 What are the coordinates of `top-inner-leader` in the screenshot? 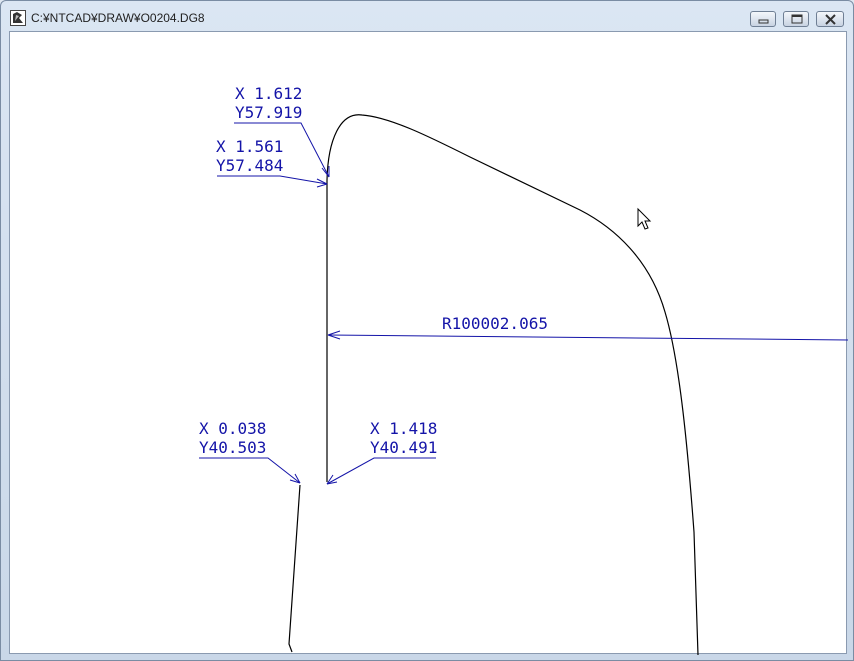 It's located at (272, 180).